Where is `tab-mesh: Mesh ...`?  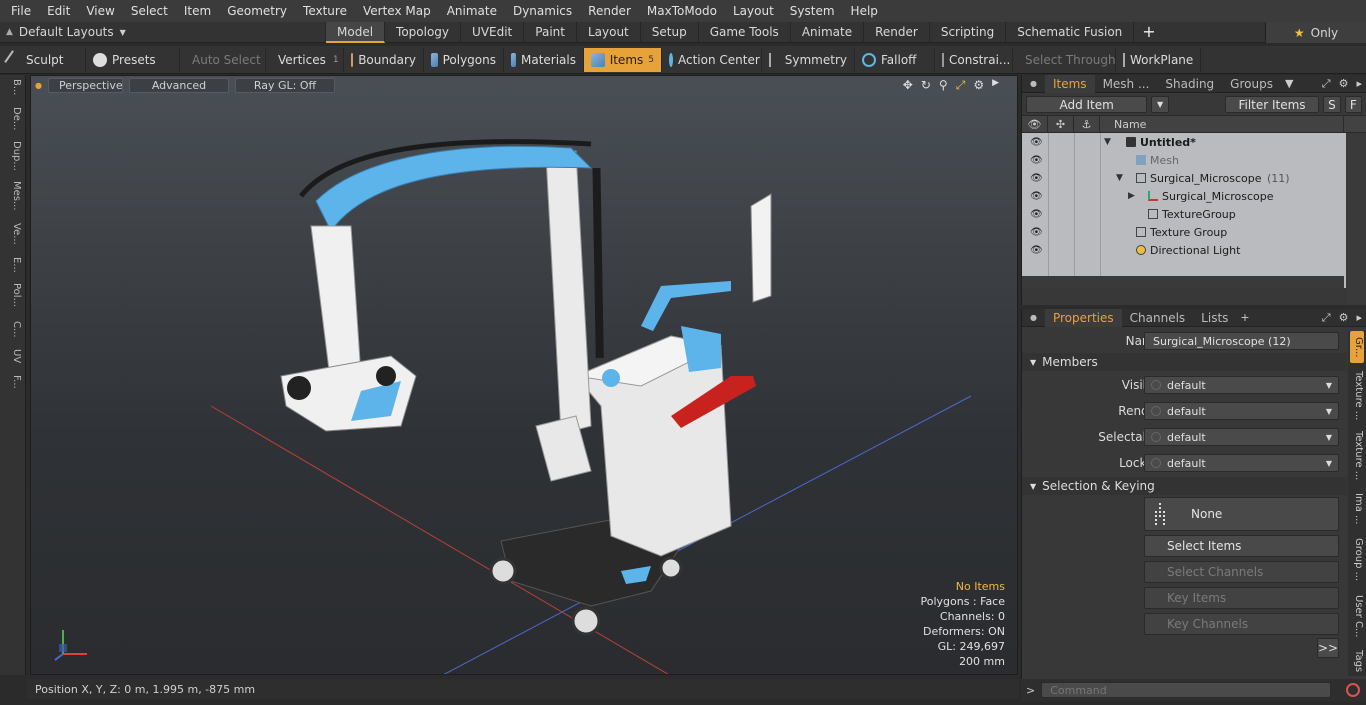
tab-mesh: Mesh ... is located at coordinates (1126, 84).